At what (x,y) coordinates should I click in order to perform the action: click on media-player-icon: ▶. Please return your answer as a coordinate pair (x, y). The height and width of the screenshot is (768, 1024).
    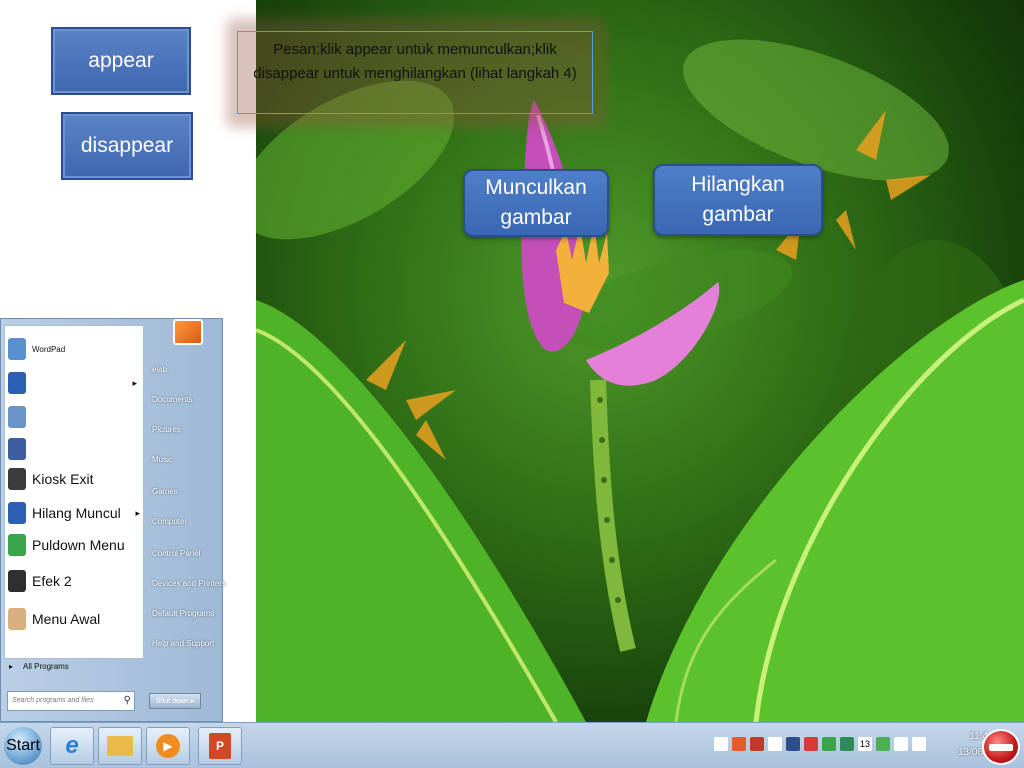
    Looking at the image, I should click on (168, 746).